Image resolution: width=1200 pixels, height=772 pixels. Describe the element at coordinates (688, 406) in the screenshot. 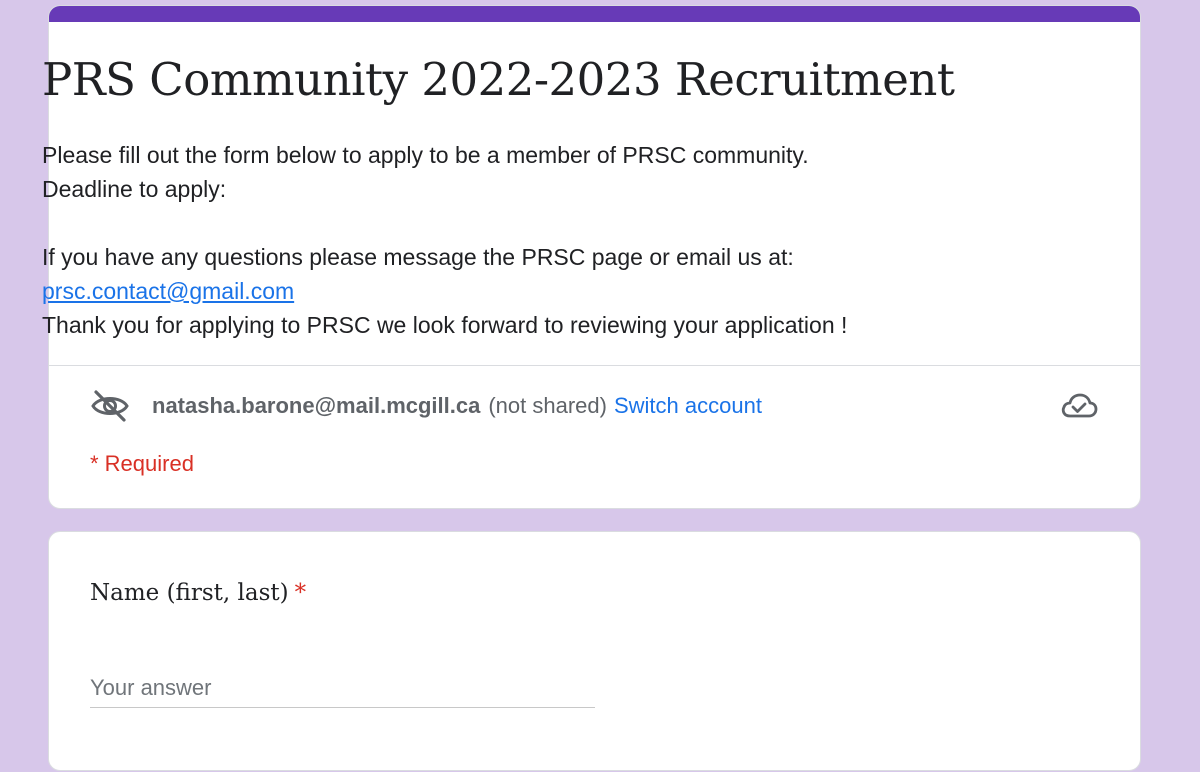

I see `switch-account-link: Switch account` at that location.